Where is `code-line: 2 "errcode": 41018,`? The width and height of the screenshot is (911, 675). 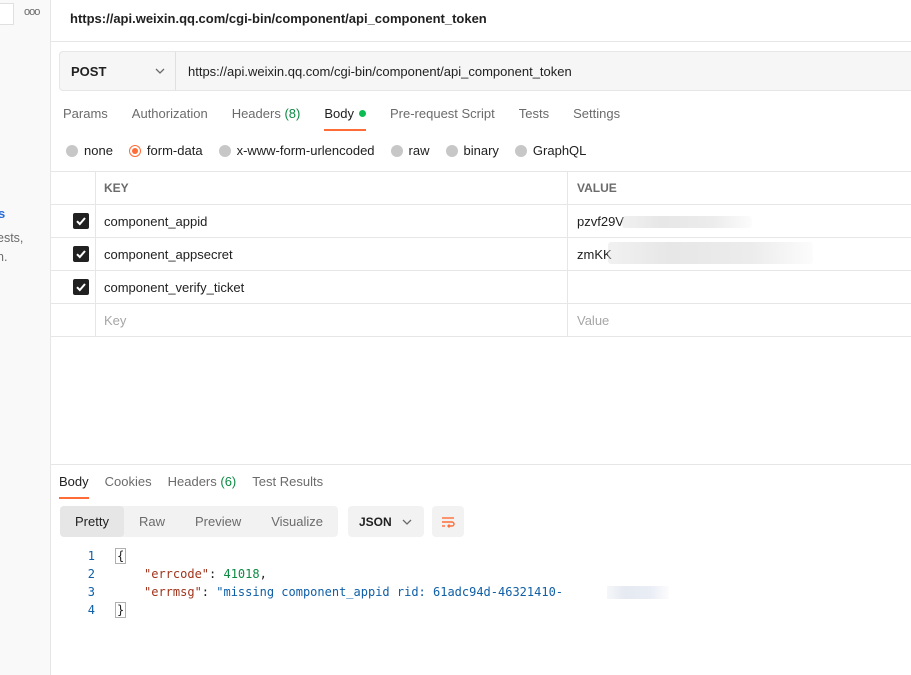
code-line: 2 "errcode": 41018, is located at coordinates (307, 574).